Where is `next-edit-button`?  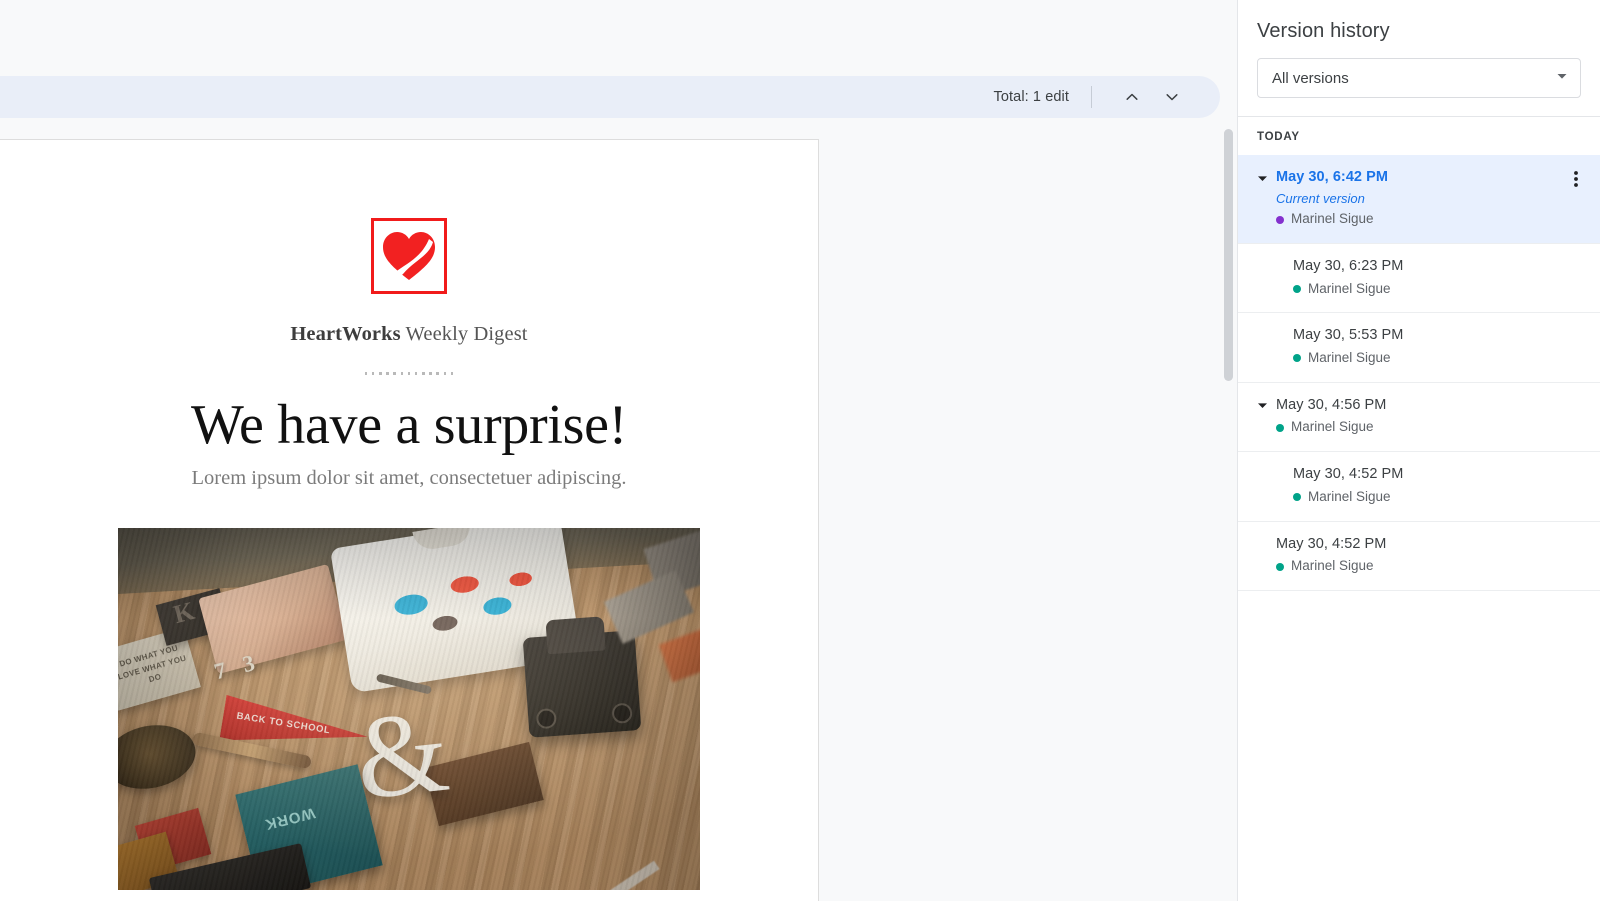 next-edit-button is located at coordinates (1172, 97).